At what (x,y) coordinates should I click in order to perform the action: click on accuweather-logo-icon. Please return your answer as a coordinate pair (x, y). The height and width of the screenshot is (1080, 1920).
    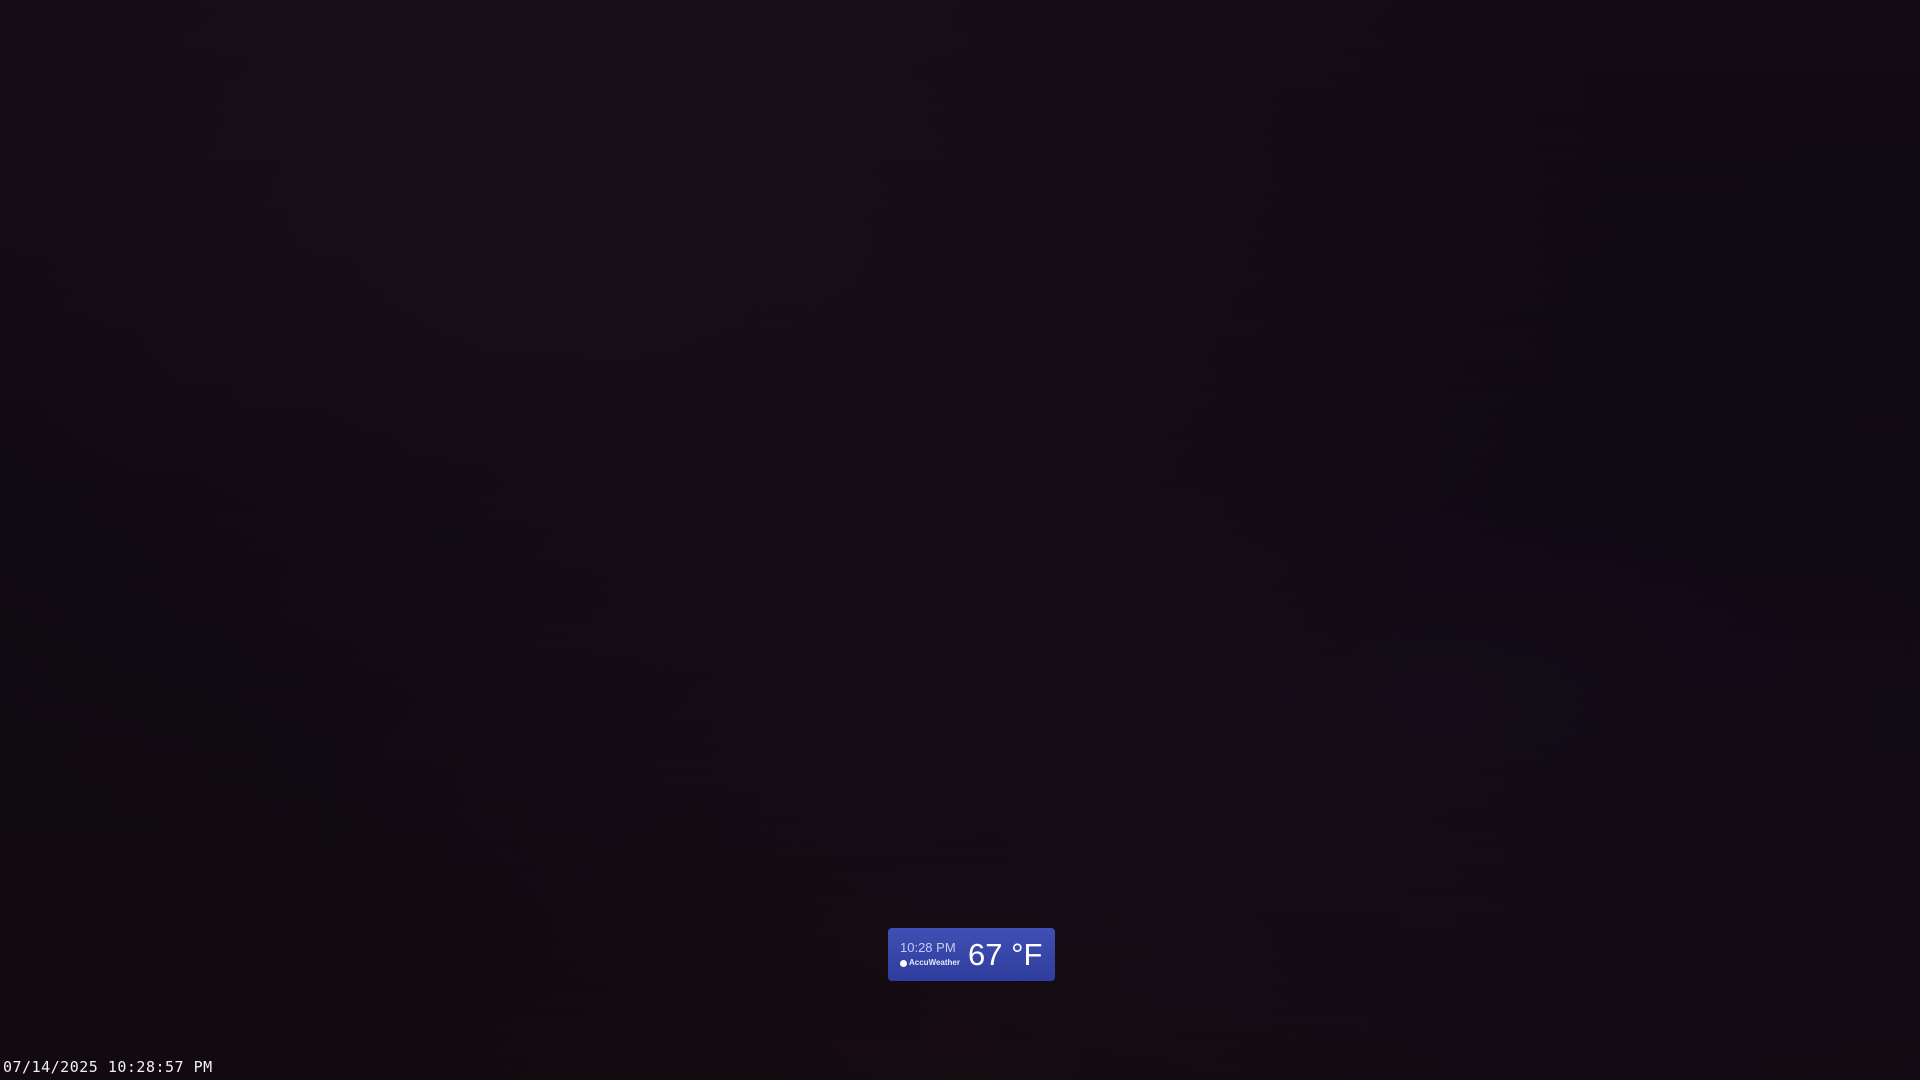
    Looking at the image, I should click on (903, 963).